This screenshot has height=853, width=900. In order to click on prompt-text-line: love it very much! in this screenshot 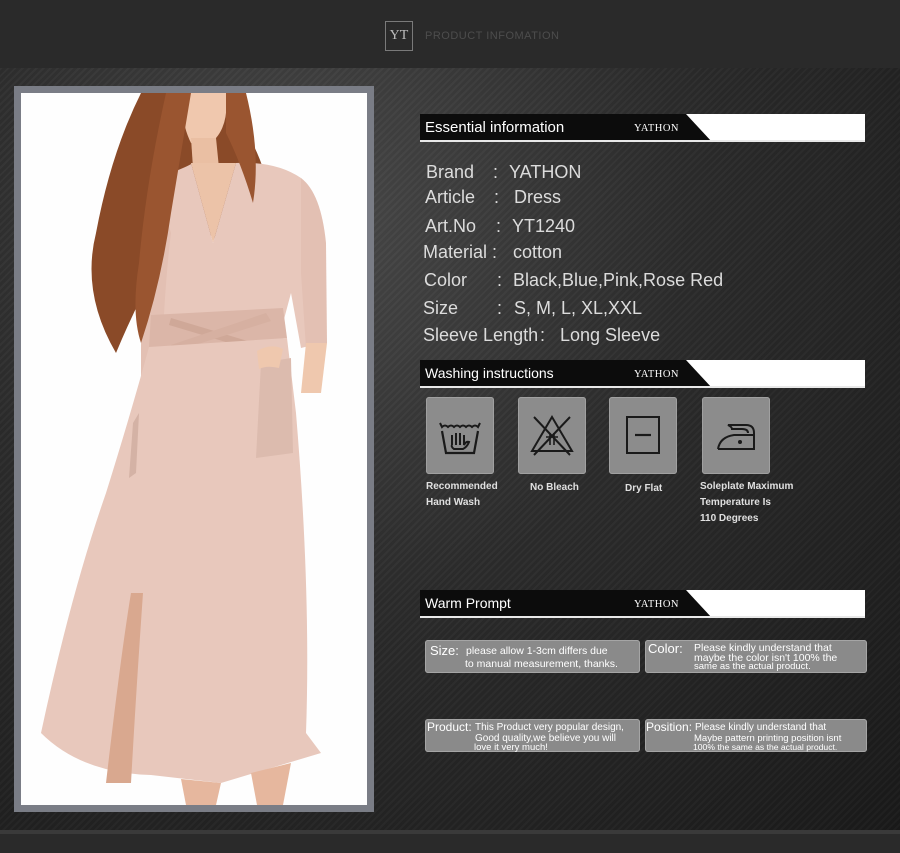, I will do `click(511, 747)`.